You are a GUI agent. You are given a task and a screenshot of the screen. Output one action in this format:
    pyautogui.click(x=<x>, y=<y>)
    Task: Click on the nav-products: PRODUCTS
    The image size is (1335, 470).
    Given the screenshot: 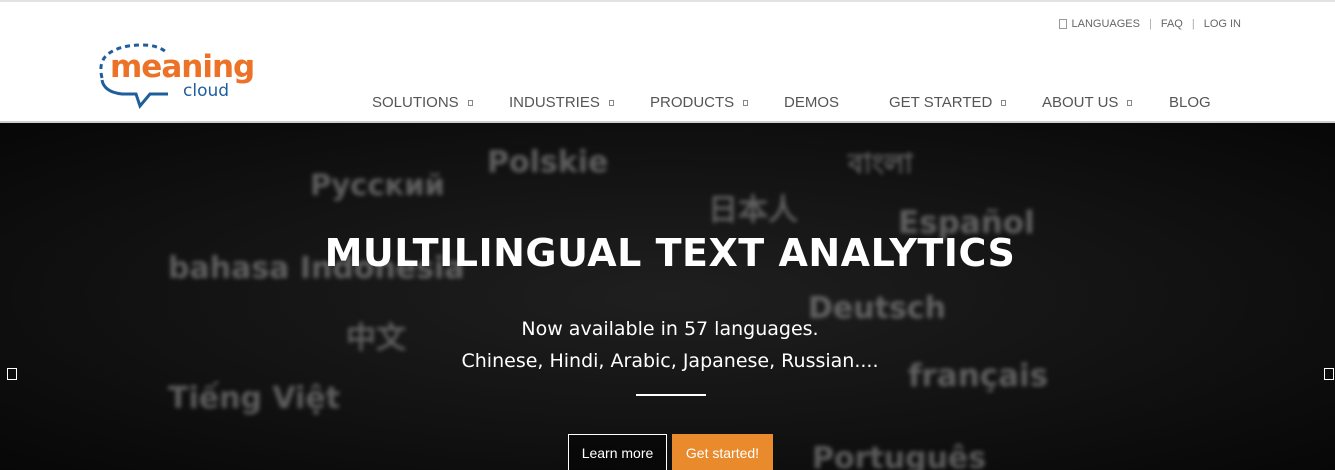 What is the action you would take?
    pyautogui.click(x=717, y=102)
    